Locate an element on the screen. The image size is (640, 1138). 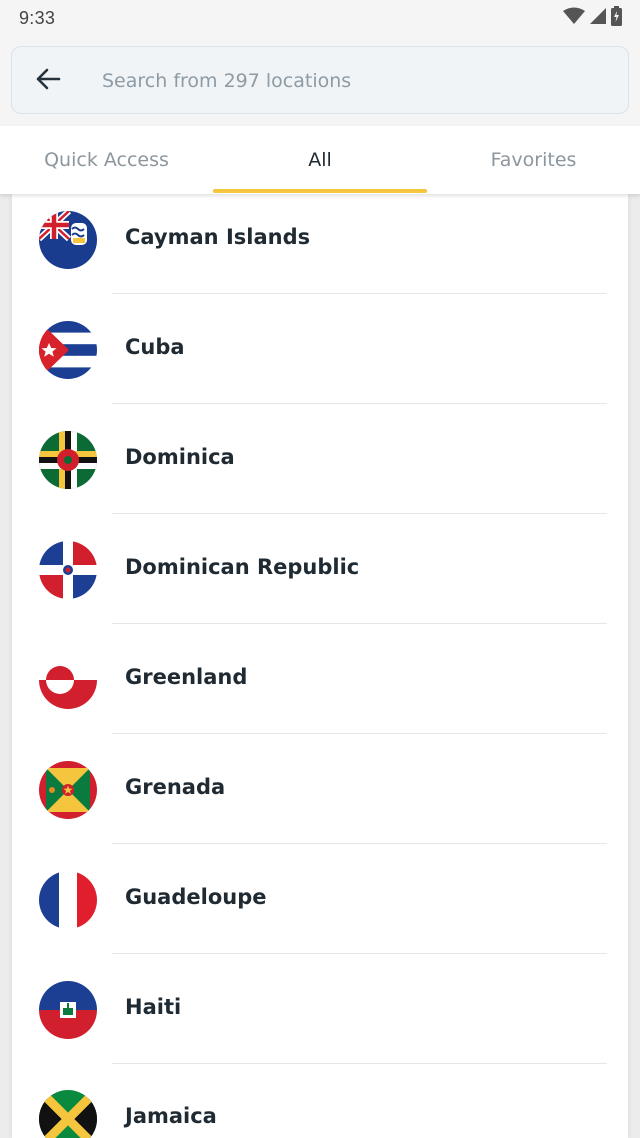
signal-icon is located at coordinates (598, 18).